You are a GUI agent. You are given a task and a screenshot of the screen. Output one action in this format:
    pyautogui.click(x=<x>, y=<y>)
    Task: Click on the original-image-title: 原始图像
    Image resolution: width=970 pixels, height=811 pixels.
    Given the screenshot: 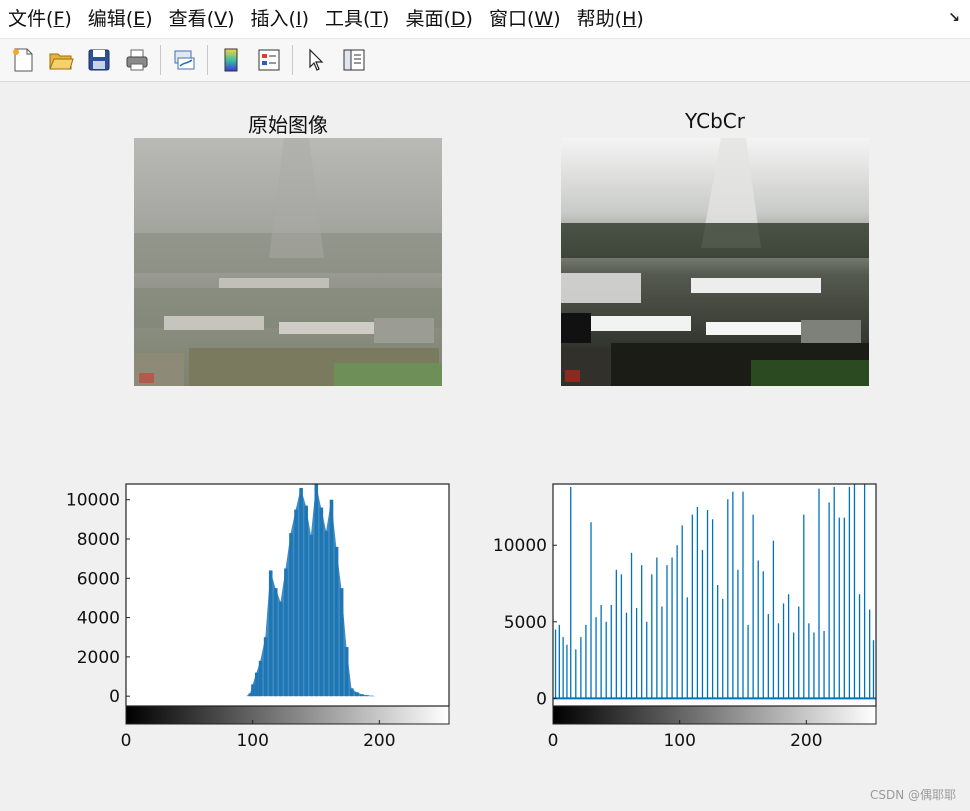 What is the action you would take?
    pyautogui.click(x=288, y=125)
    